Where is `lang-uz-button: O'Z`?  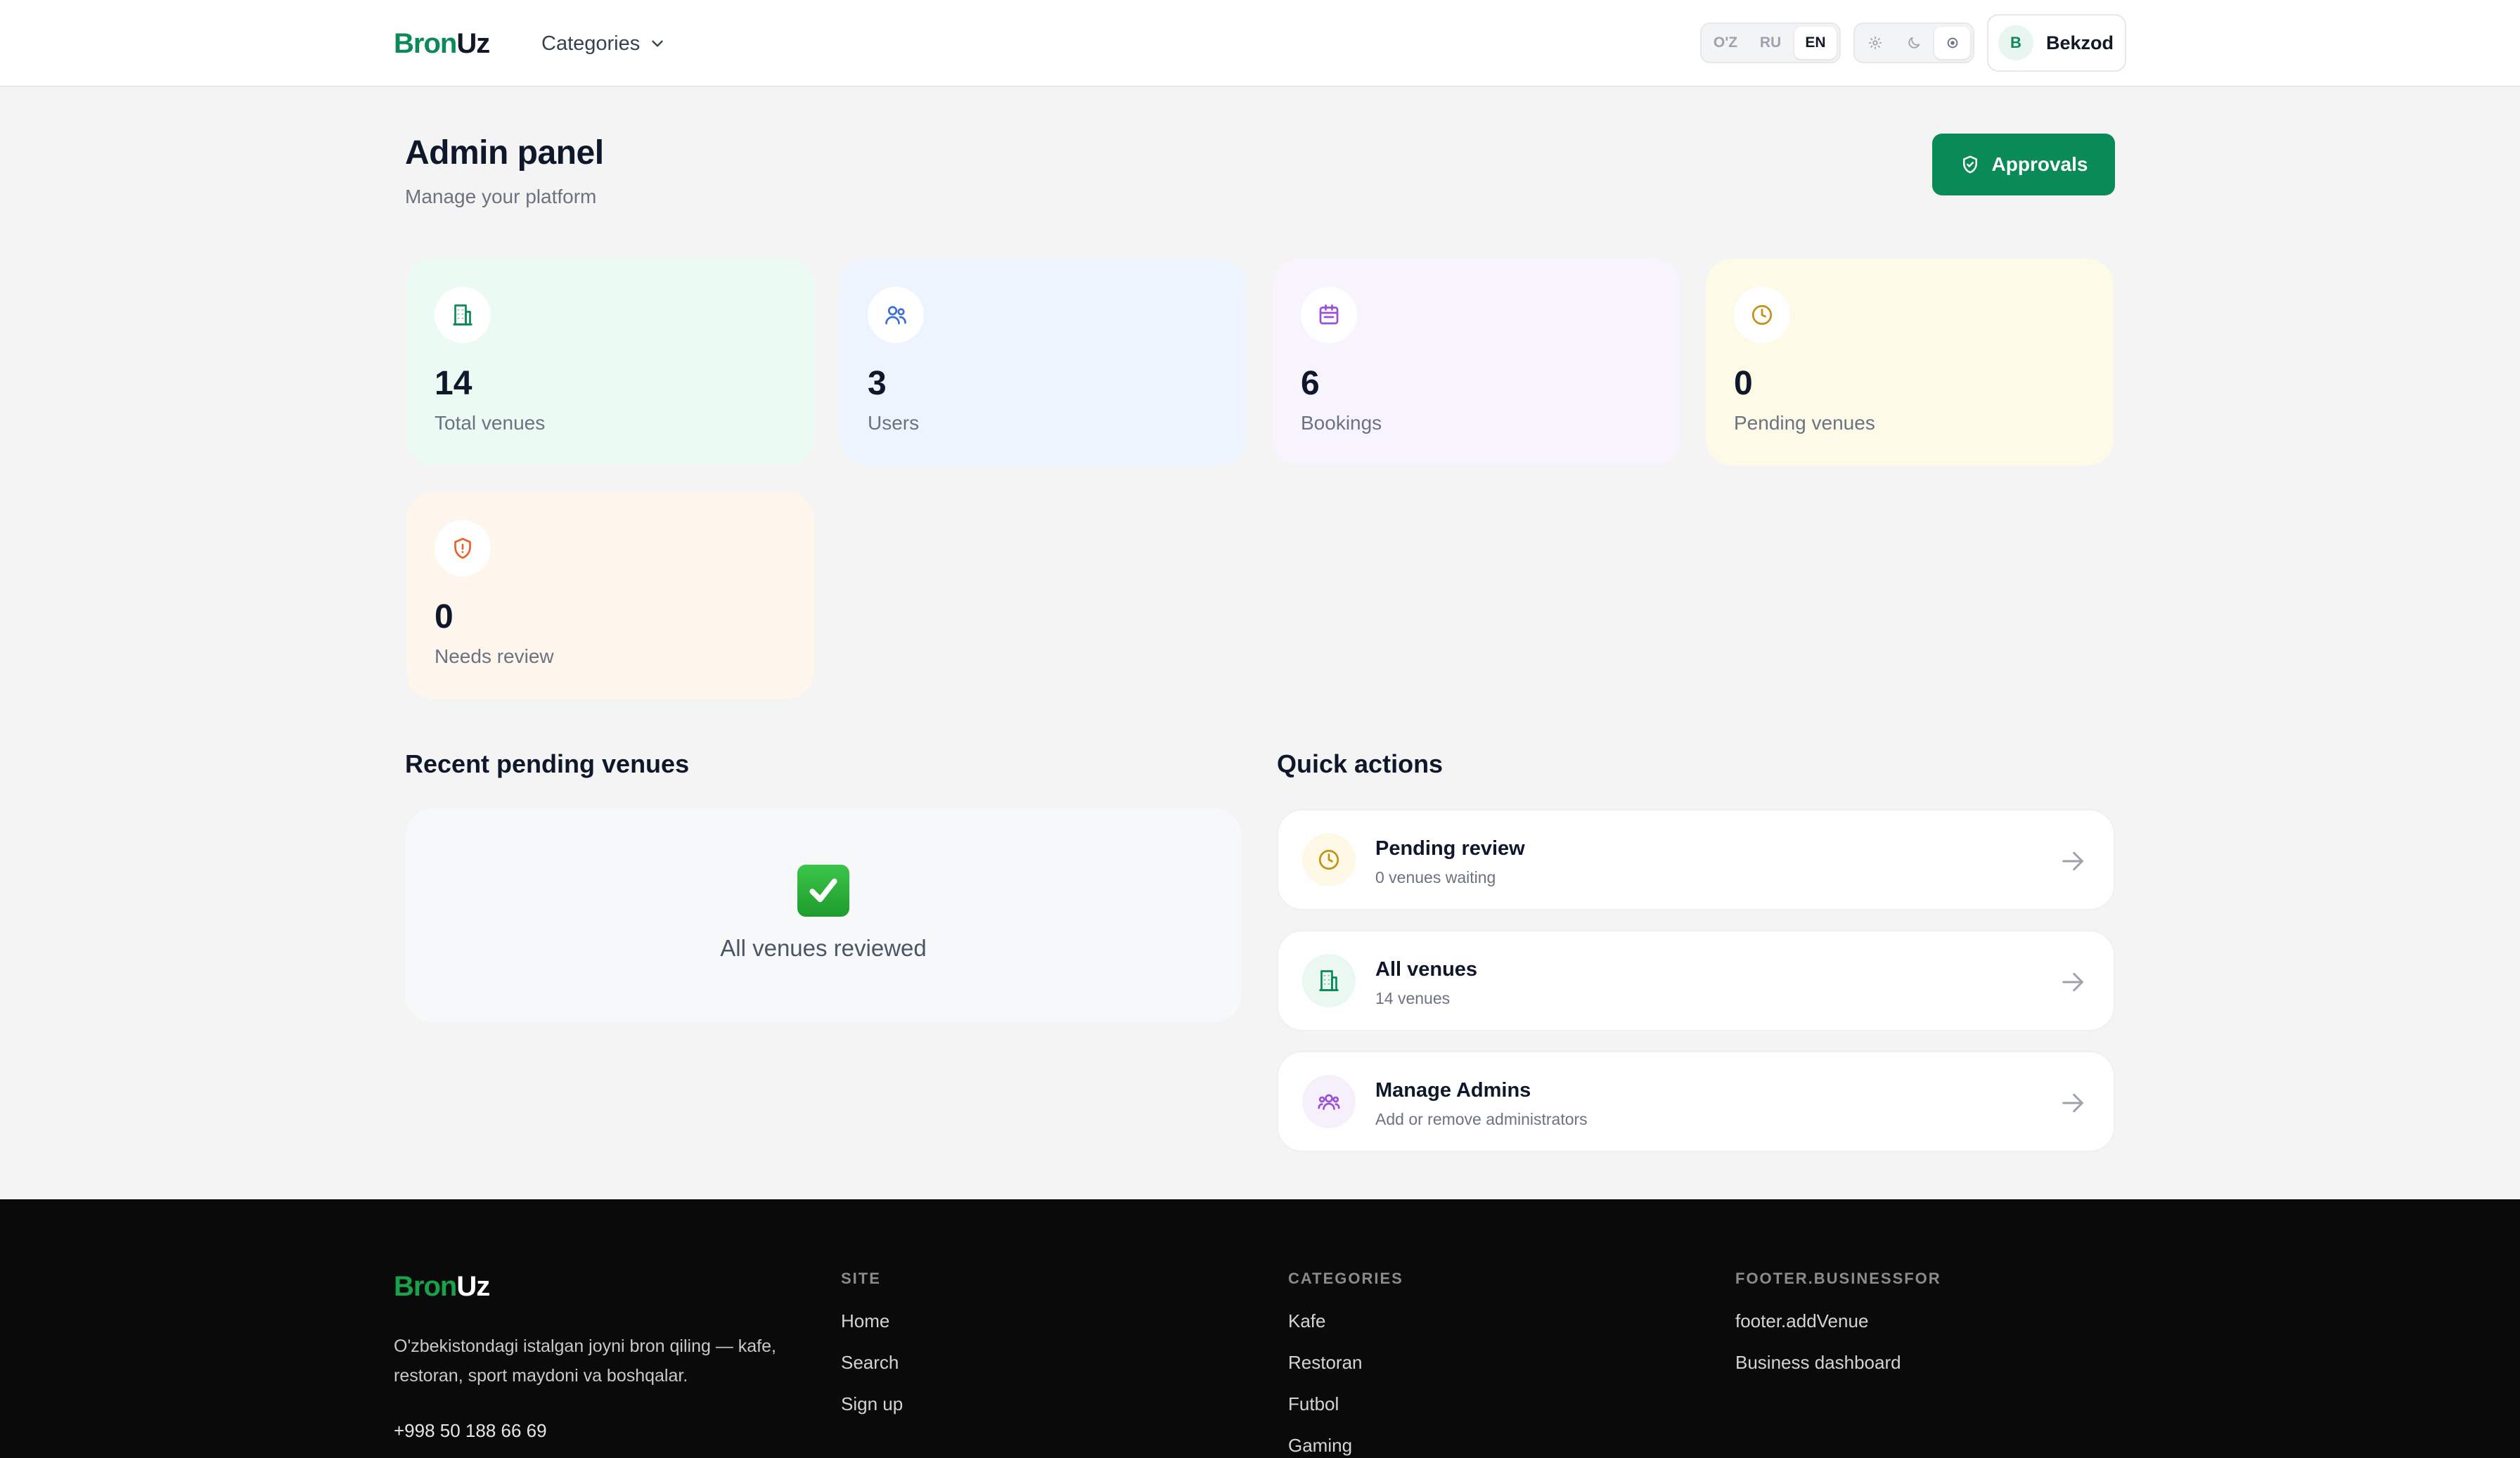 lang-uz-button: O'Z is located at coordinates (1726, 43).